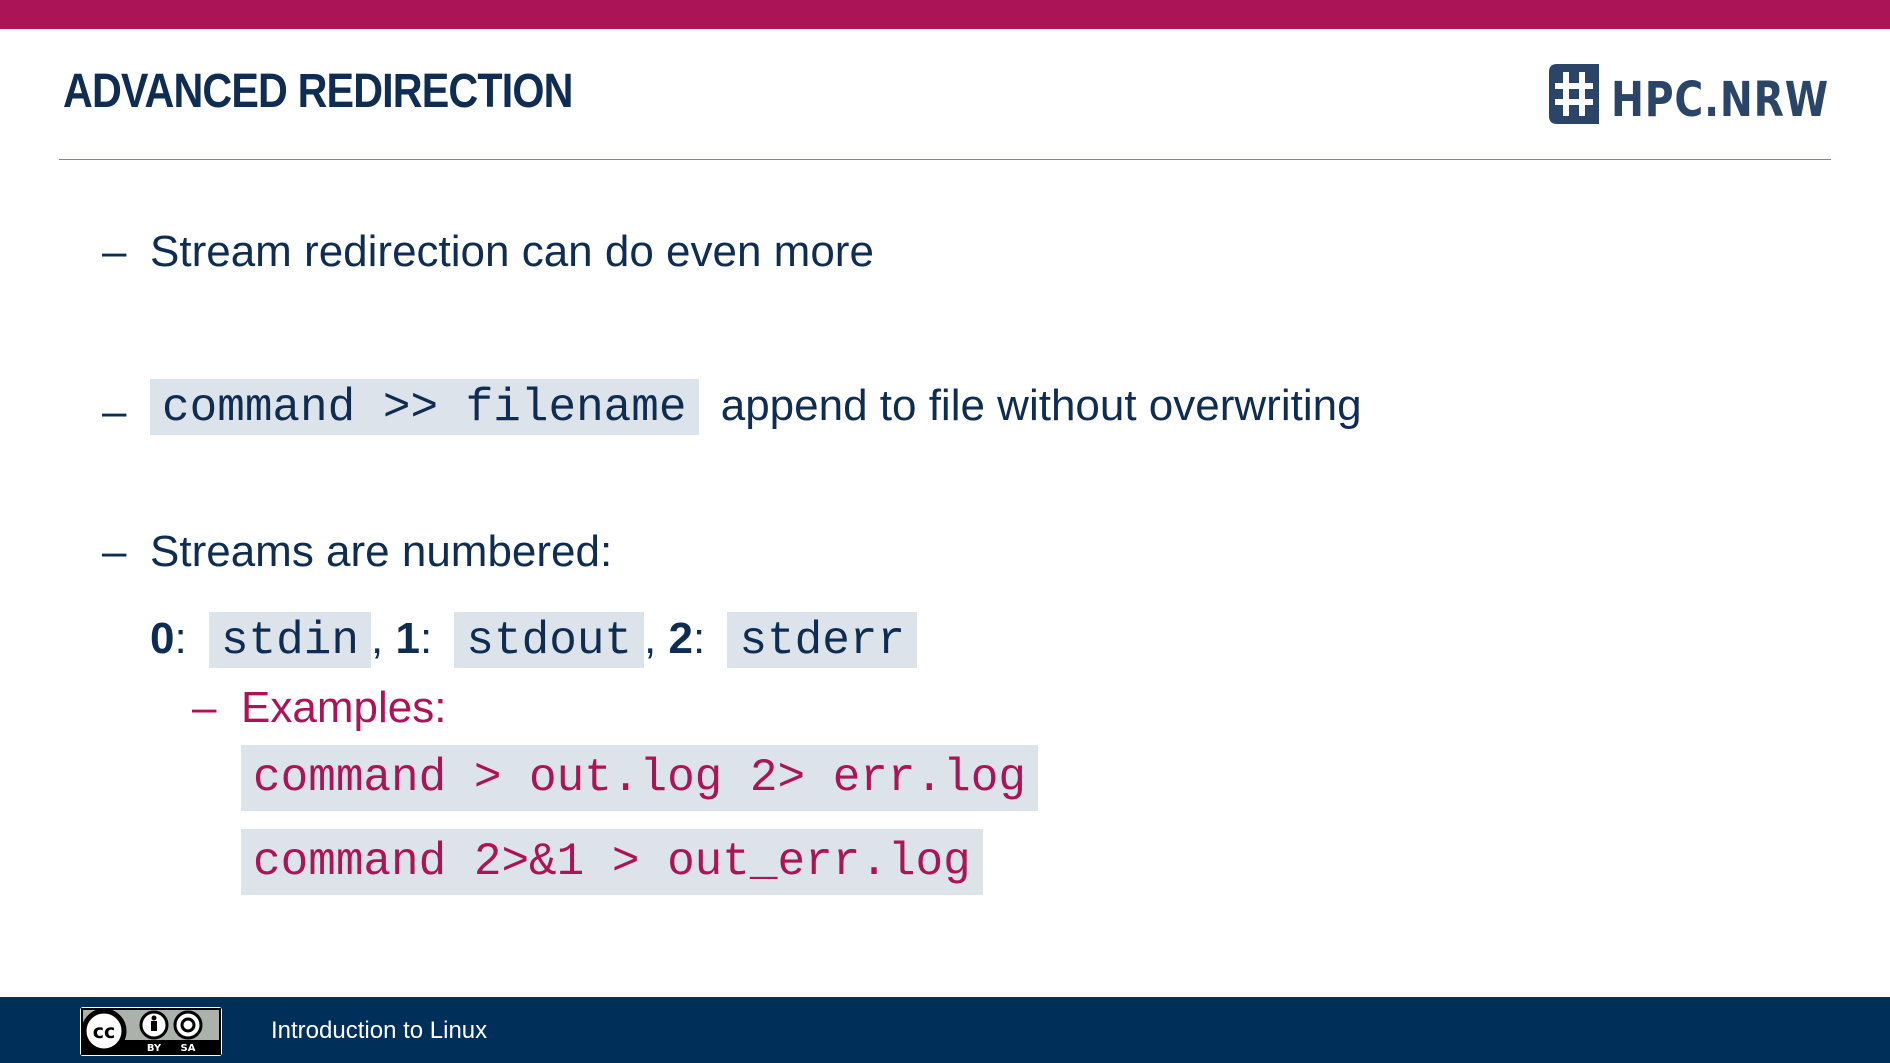 The width and height of the screenshot is (1890, 1063). What do you see at coordinates (381, 551) in the screenshot?
I see `bullet-streams-numbered: Streams are numbered:` at bounding box center [381, 551].